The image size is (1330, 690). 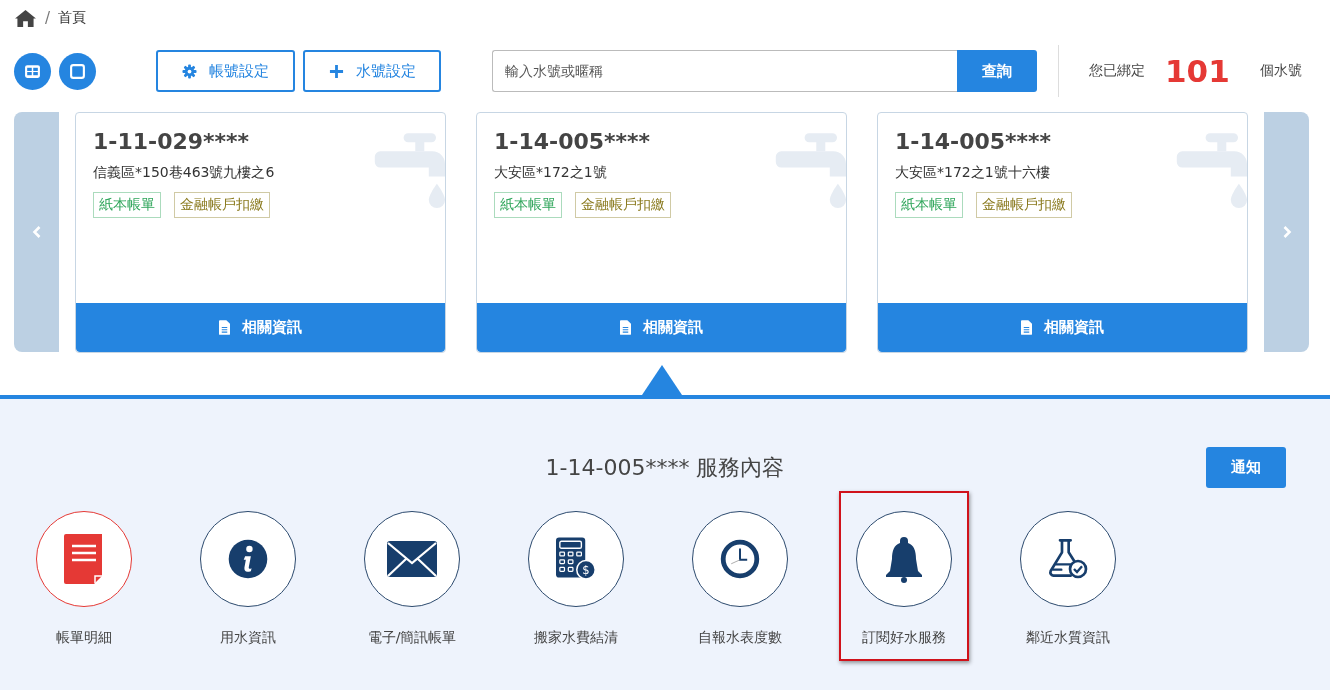 I want to click on chevron-right-icon, so click(x=1286, y=232).